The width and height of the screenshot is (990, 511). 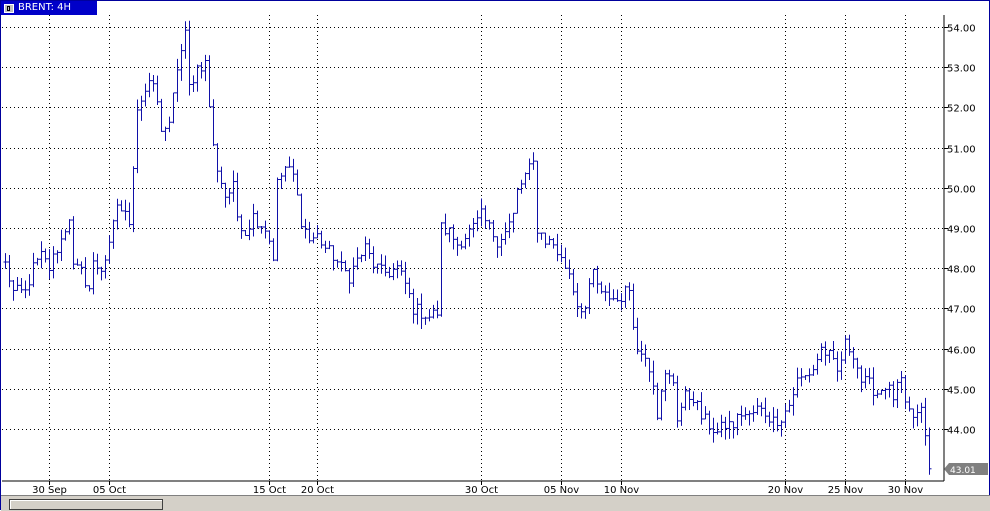 I want to click on y-tick-label: 46.00, so click(x=961, y=351).